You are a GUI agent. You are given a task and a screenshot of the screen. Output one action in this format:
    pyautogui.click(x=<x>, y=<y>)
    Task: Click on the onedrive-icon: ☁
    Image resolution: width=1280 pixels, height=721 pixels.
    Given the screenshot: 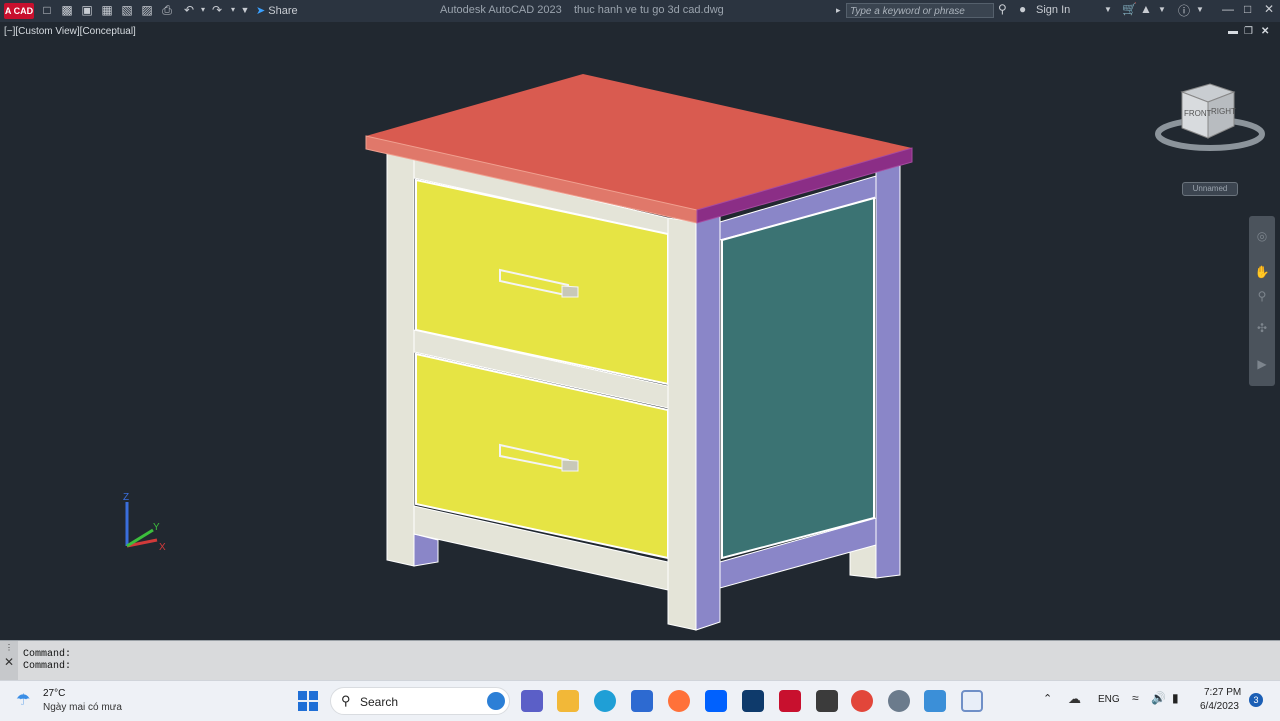 What is the action you would take?
    pyautogui.click(x=1074, y=699)
    